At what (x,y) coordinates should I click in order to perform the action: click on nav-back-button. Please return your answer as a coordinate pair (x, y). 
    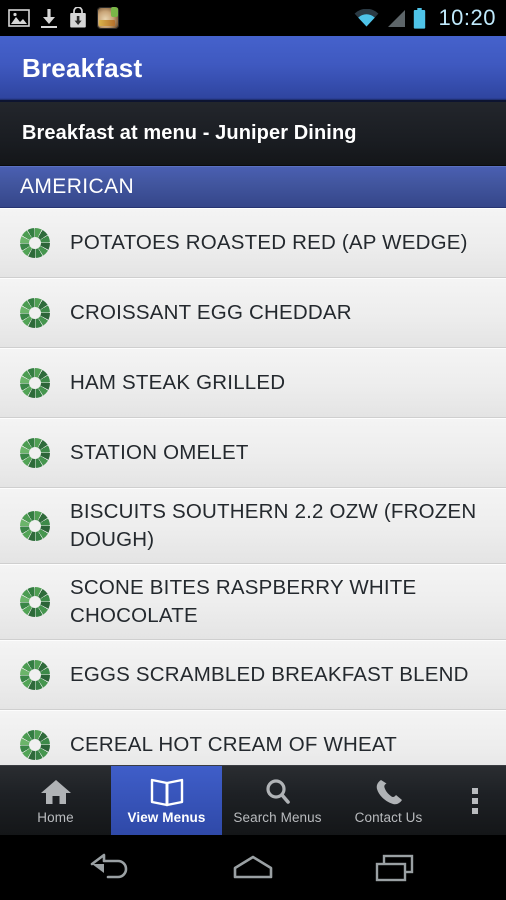
    Looking at the image, I should click on (111, 868).